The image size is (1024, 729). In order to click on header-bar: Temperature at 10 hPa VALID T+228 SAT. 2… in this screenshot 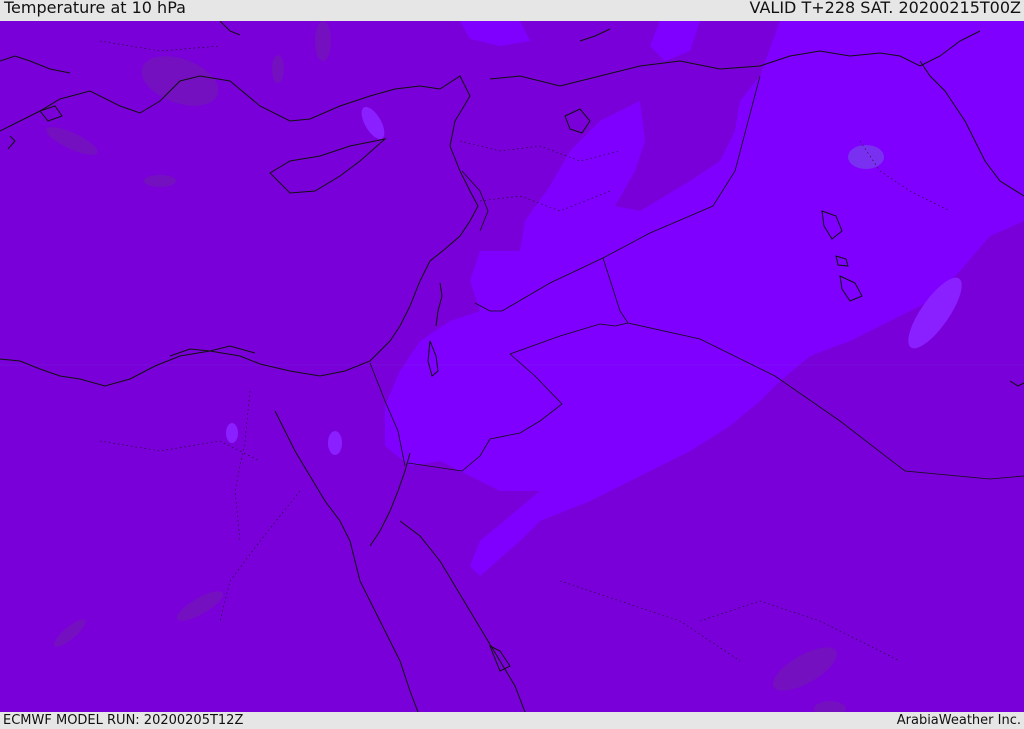, I will do `click(512, 10)`.